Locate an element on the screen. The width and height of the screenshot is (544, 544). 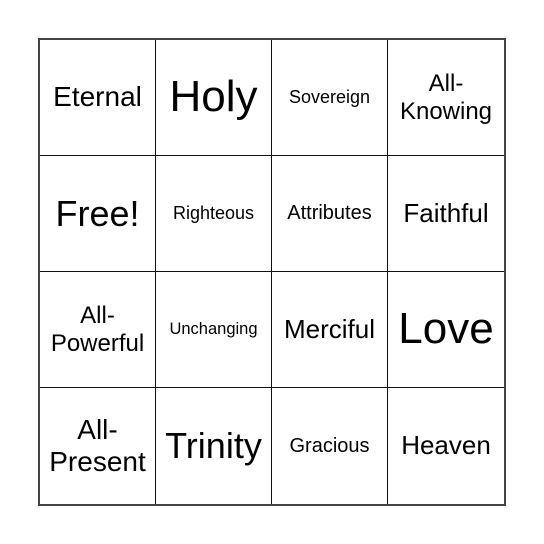
cell-label: Attributes is located at coordinates (329, 213).